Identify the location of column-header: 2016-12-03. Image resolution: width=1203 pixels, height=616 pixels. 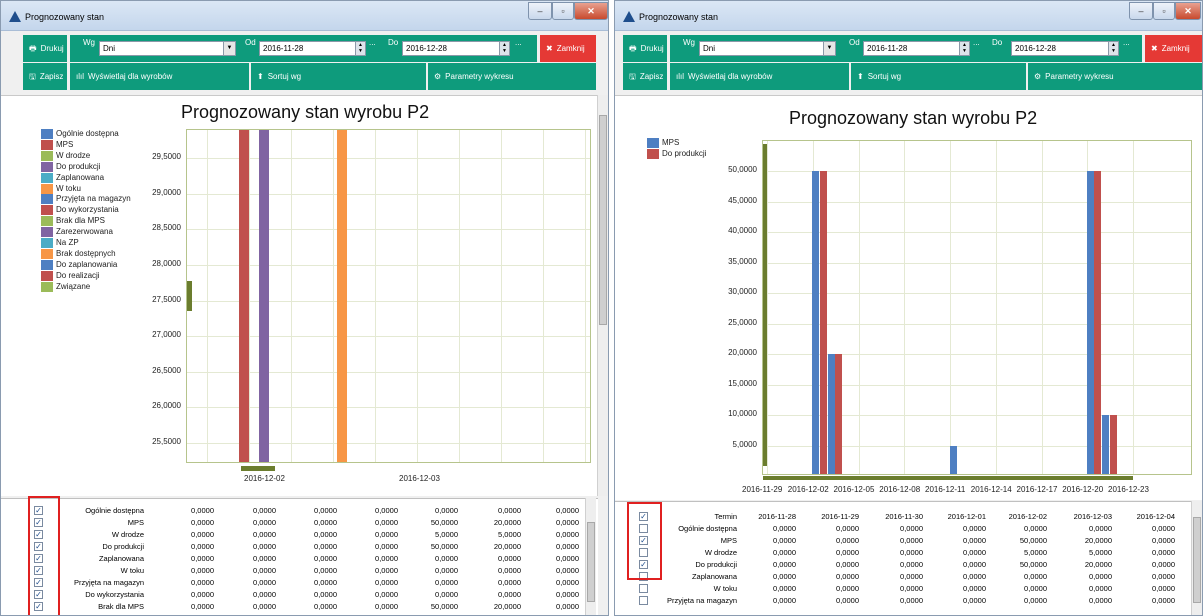
(1092, 516).